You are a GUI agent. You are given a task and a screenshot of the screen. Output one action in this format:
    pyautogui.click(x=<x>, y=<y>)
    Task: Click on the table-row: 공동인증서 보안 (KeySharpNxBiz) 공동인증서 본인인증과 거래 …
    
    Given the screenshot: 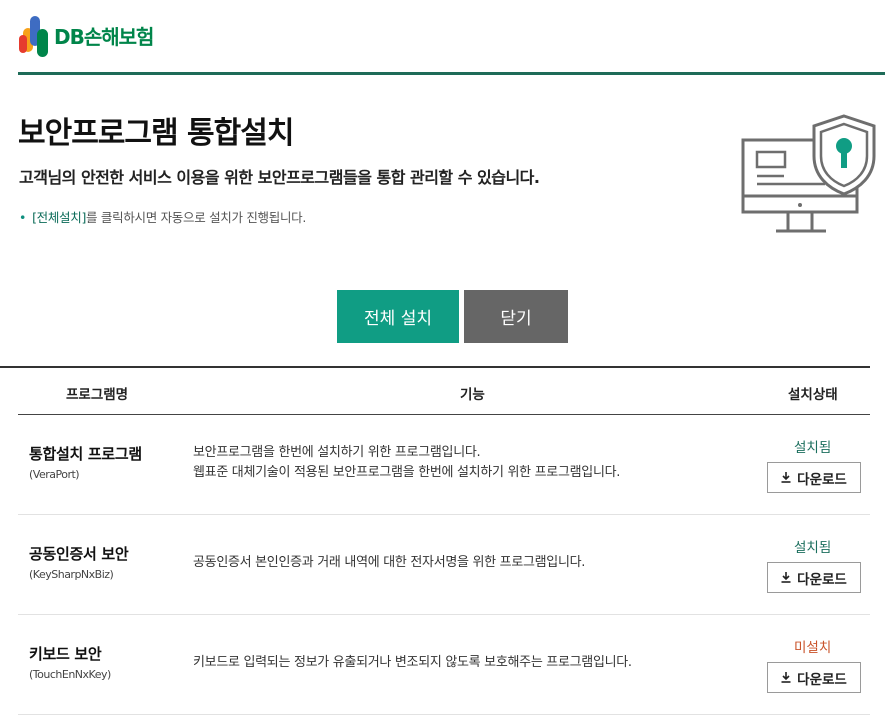 What is the action you would take?
    pyautogui.click(x=444, y=565)
    